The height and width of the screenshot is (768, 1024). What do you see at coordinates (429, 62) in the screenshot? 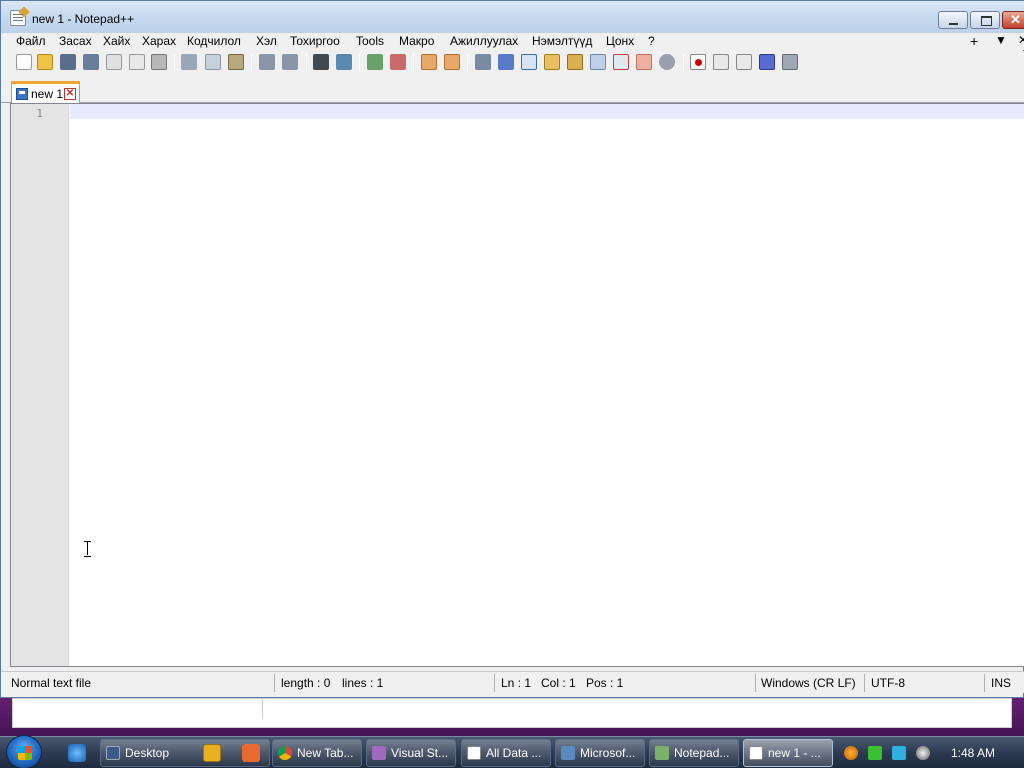
I see `sync-vertical-icon` at bounding box center [429, 62].